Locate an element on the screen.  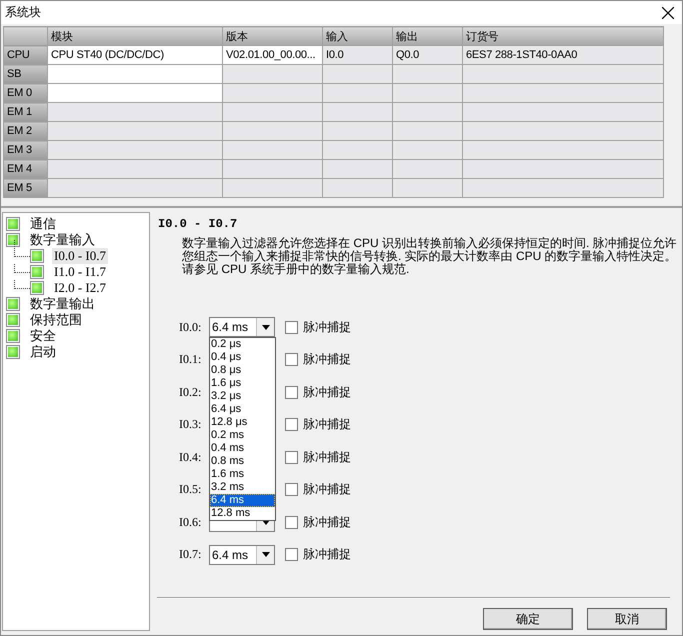
column-header: 输出 is located at coordinates (427, 36).